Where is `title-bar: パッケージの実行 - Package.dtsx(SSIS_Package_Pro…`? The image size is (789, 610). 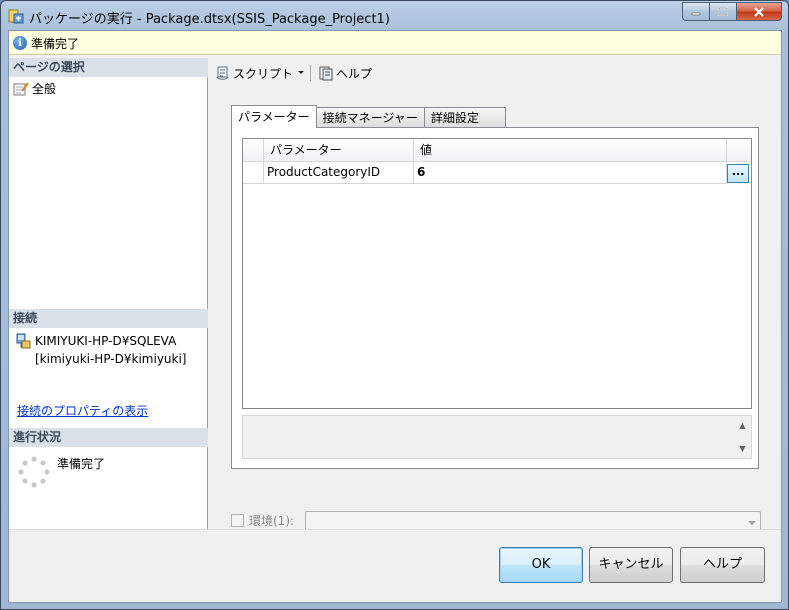 title-bar: パッケージの実行 - Package.dtsx(SSIS_Package_Pro… is located at coordinates (394, 16).